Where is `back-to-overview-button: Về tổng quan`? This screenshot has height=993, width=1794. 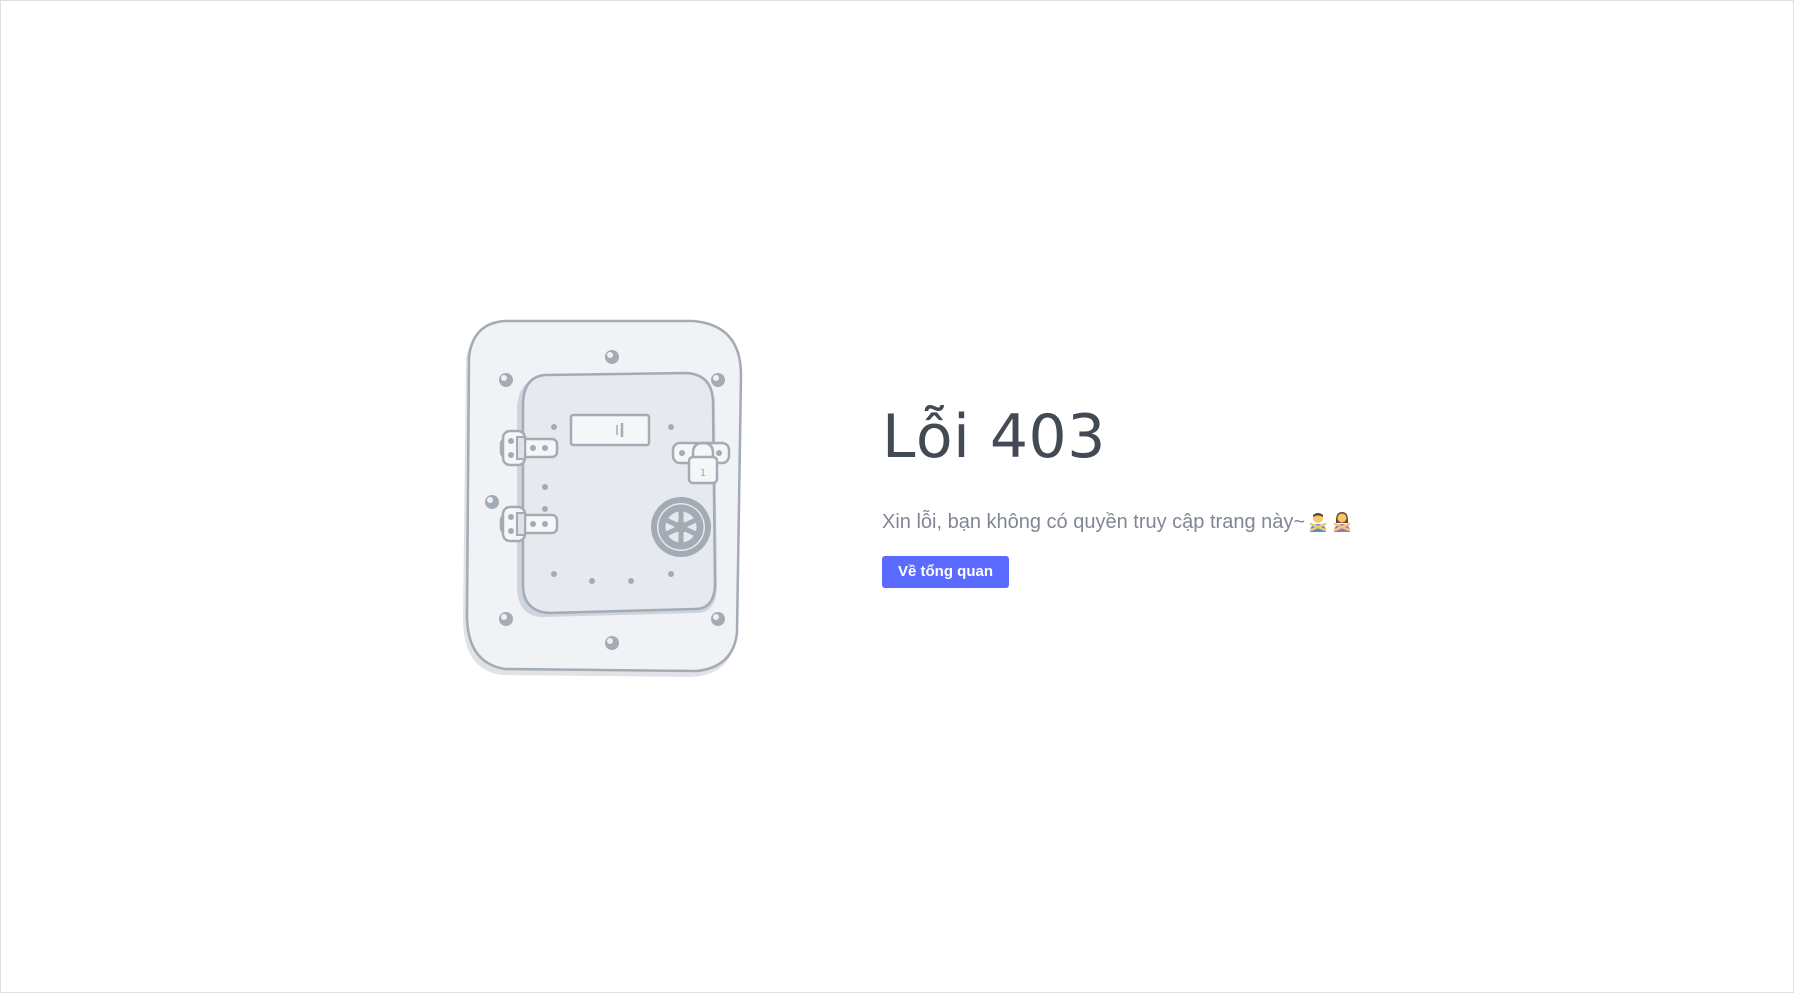 back-to-overview-button: Về tổng quan is located at coordinates (945, 572).